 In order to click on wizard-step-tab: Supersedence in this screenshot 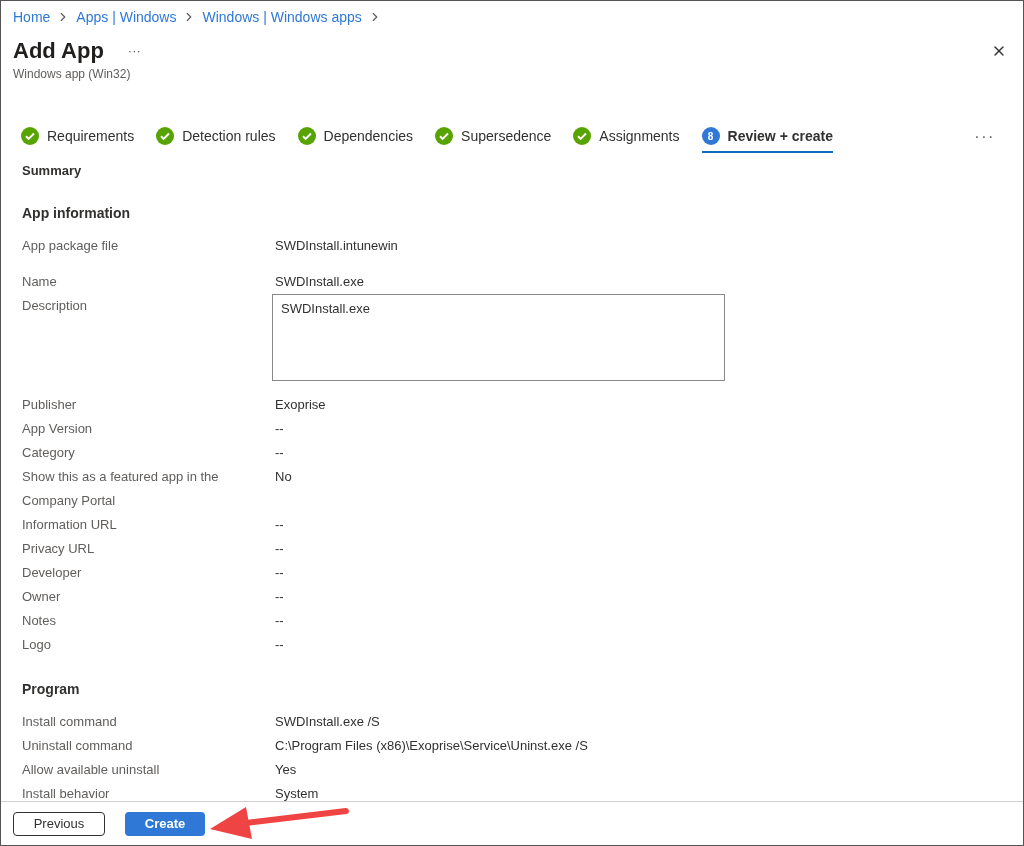, I will do `click(493, 137)`.